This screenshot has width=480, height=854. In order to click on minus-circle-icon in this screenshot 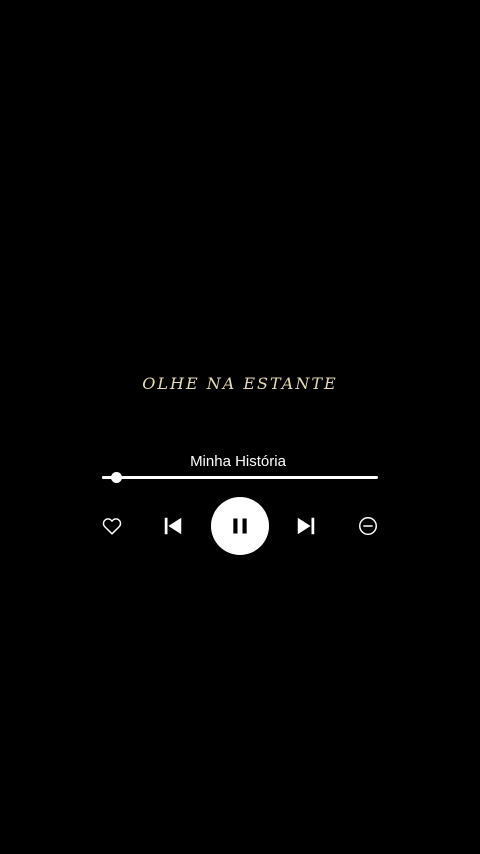, I will do `click(368, 526)`.